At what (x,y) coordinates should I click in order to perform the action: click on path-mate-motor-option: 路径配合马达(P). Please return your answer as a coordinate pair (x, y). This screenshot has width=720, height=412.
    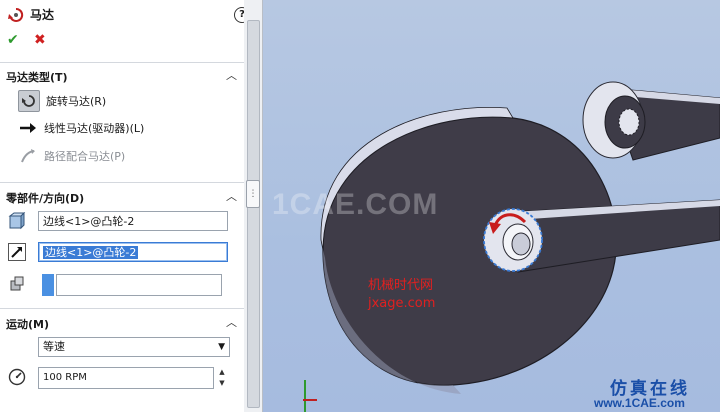
    Looking at the image, I should click on (71, 156).